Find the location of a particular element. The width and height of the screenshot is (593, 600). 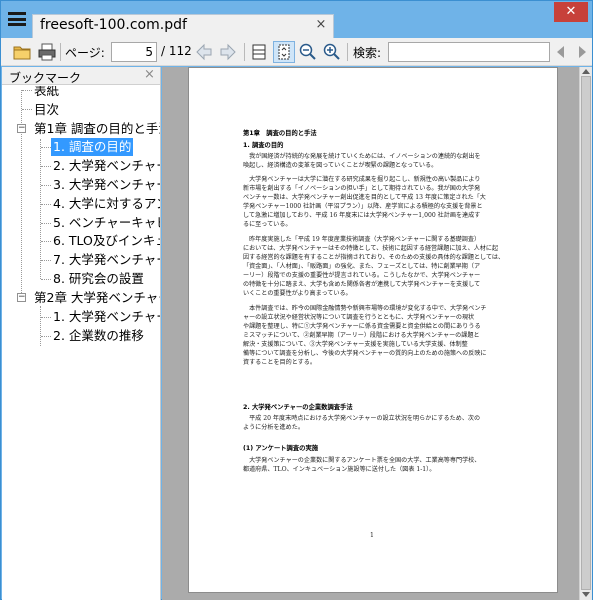

bookmark-panel-title: ブックマーク is located at coordinates (45, 78).